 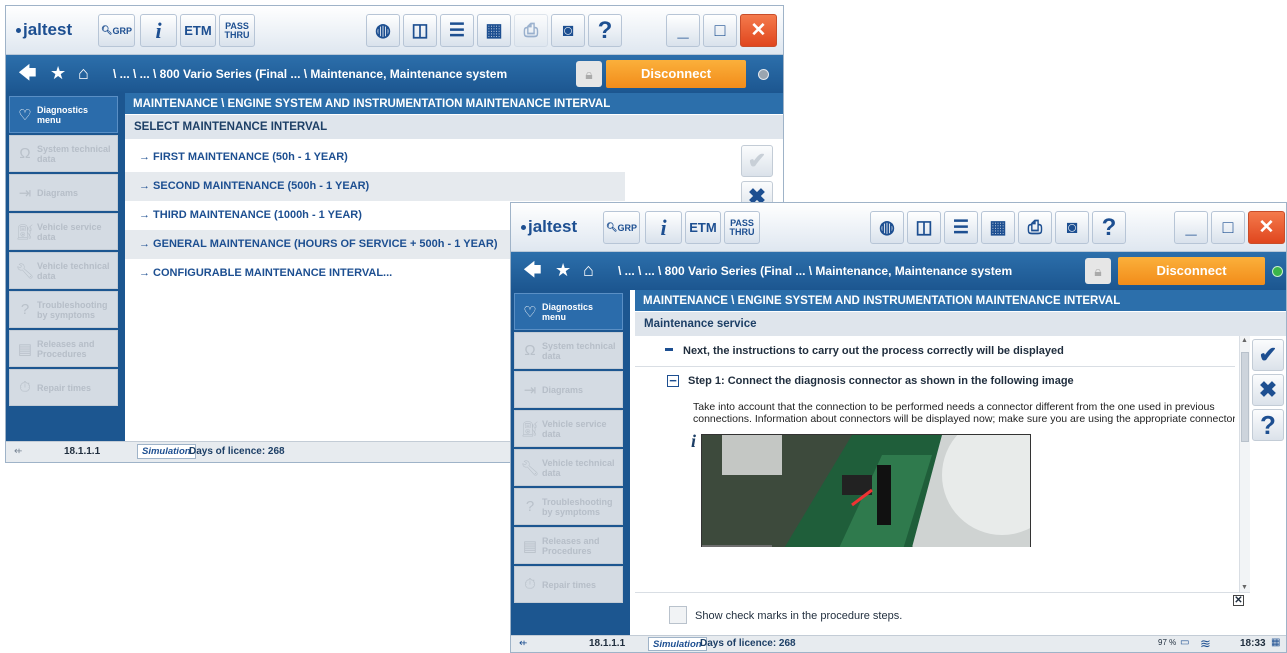 What do you see at coordinates (1268, 425) in the screenshot?
I see `help-button-side: ?` at bounding box center [1268, 425].